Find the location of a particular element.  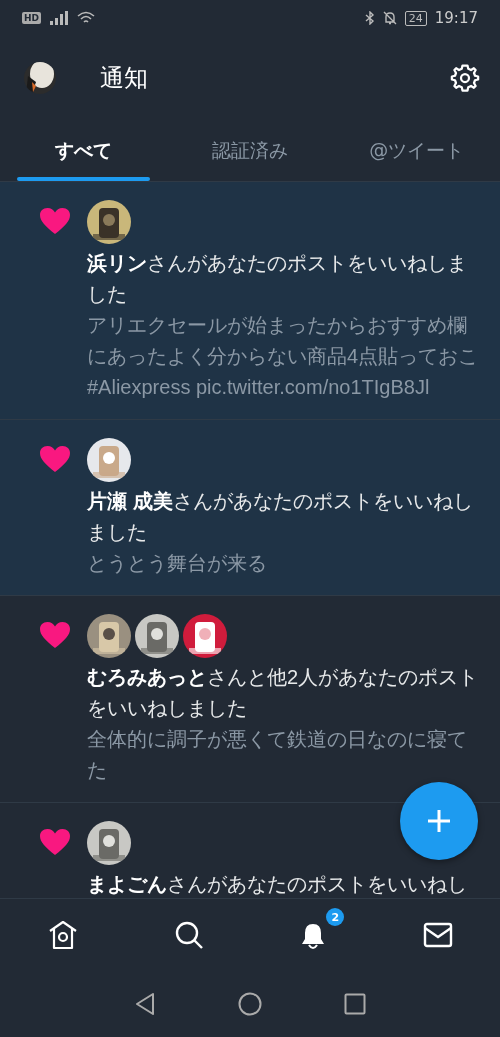

home-circle-icon is located at coordinates (250, 1004).